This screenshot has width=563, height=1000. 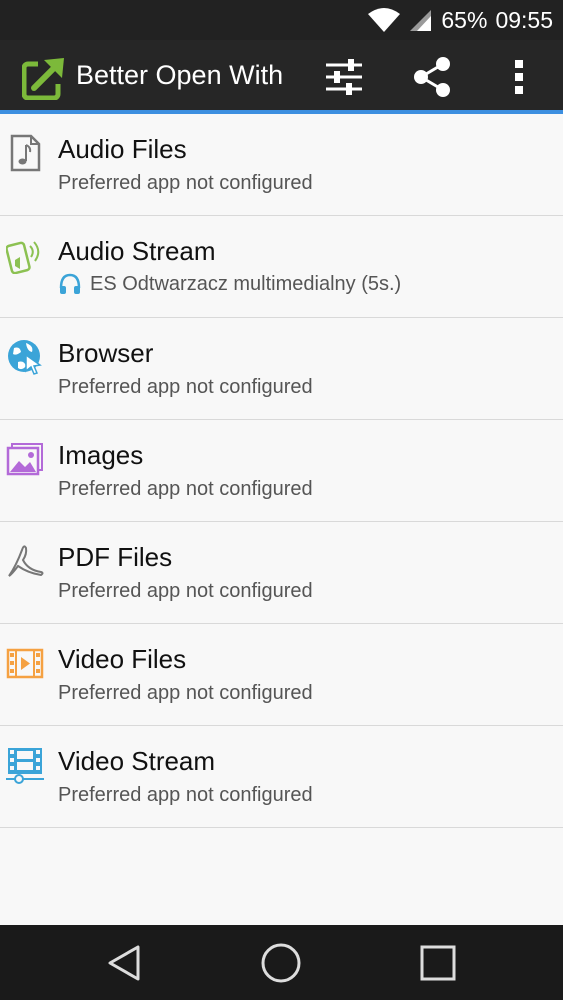 What do you see at coordinates (26, 561) in the screenshot?
I see `pdf-icon` at bounding box center [26, 561].